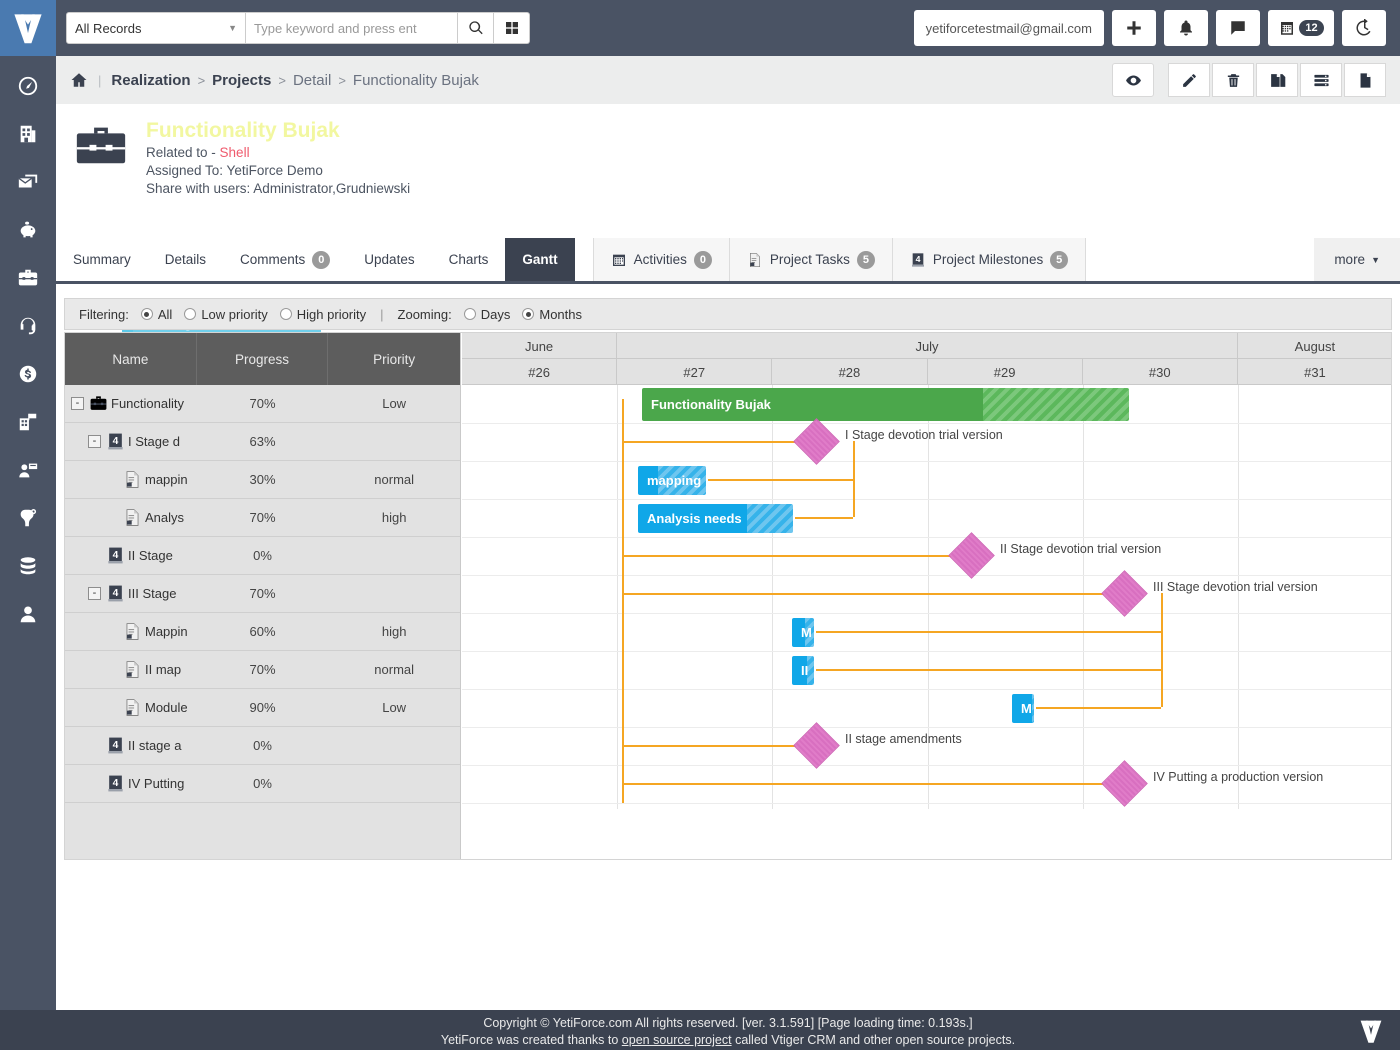 Image resolution: width=1400 pixels, height=1050 pixels. Describe the element at coordinates (102, 259) in the screenshot. I see `tab-summary: Summary` at that location.